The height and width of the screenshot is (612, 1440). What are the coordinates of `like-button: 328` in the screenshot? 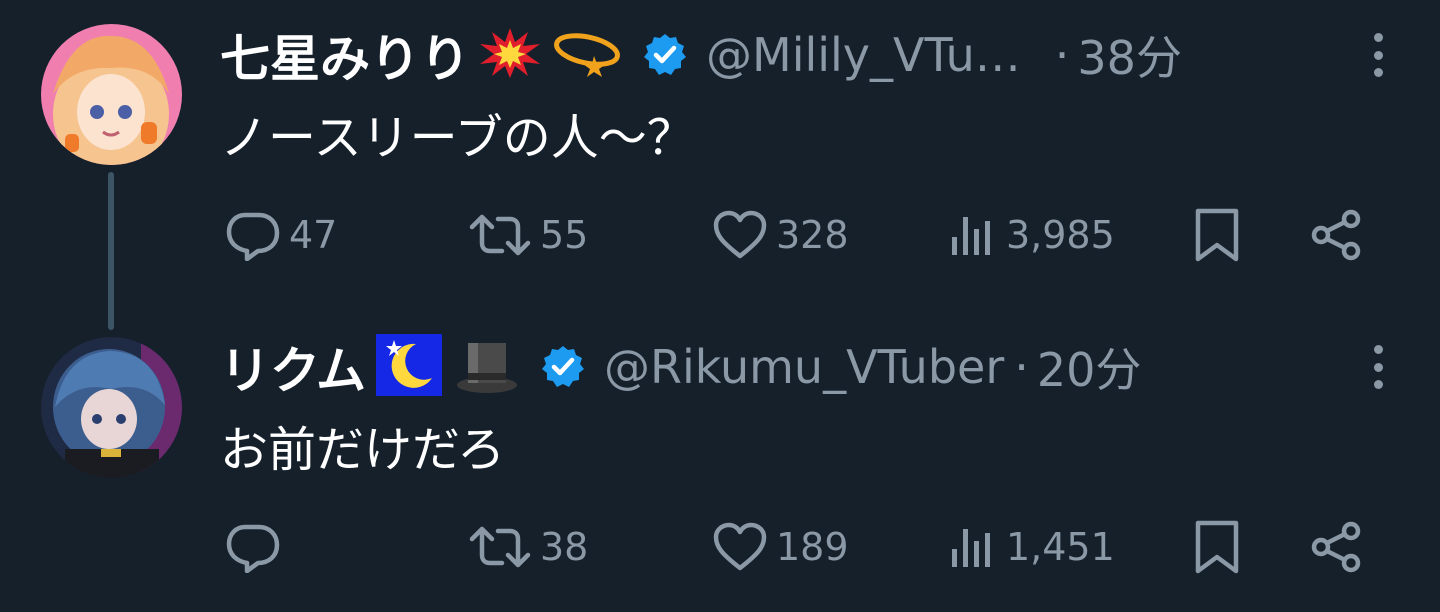 It's located at (780, 235).